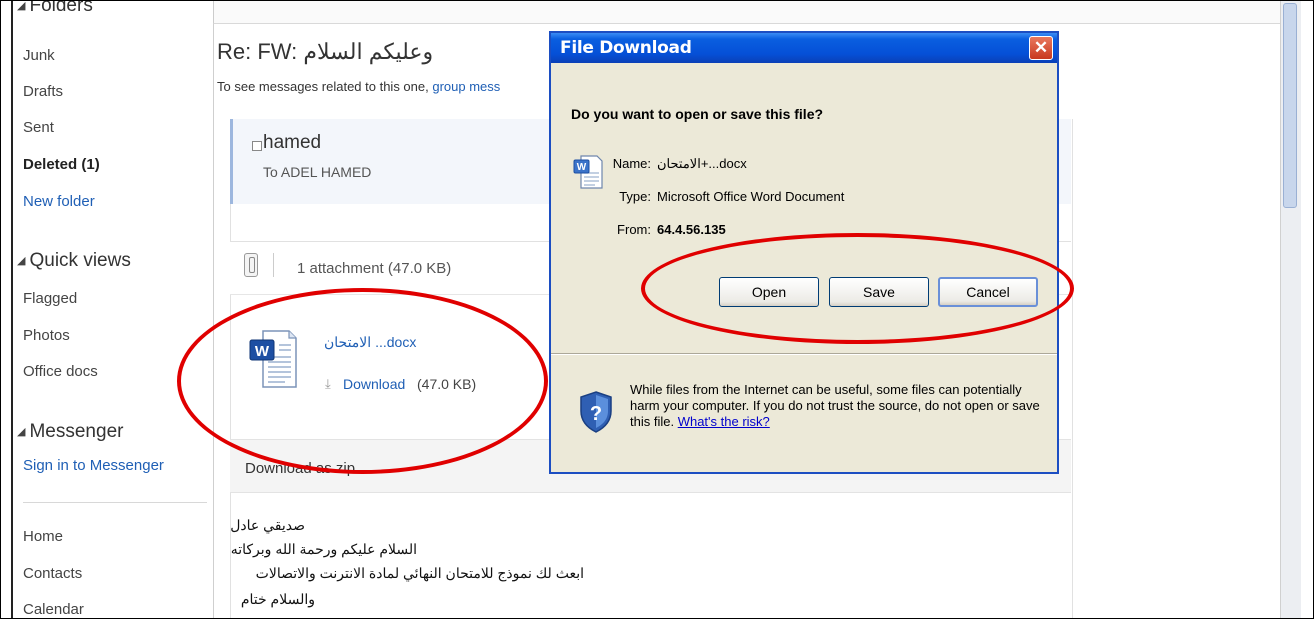  What do you see at coordinates (328, 383) in the screenshot?
I see `download-arrow-icon: ⤓` at bounding box center [328, 383].